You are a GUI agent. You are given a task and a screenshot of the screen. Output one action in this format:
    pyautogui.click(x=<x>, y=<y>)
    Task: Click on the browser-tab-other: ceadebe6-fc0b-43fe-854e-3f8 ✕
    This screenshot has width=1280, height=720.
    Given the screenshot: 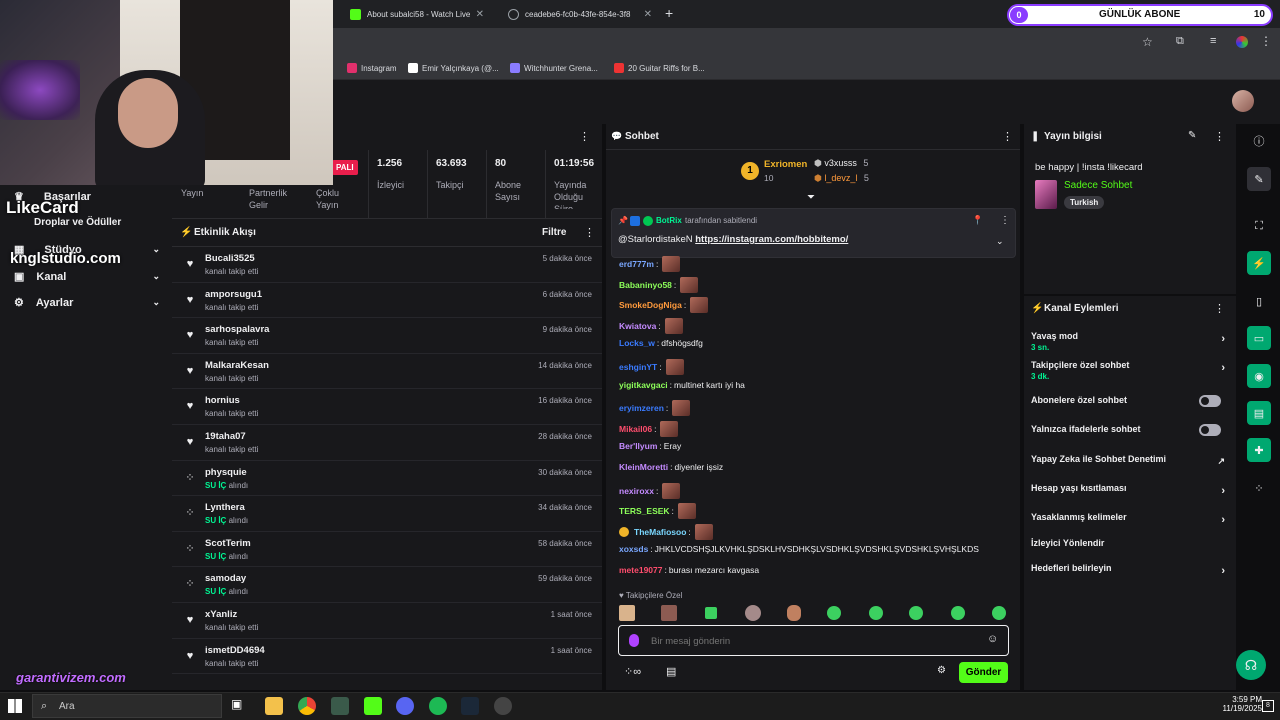 What is the action you would take?
    pyautogui.click(x=580, y=14)
    